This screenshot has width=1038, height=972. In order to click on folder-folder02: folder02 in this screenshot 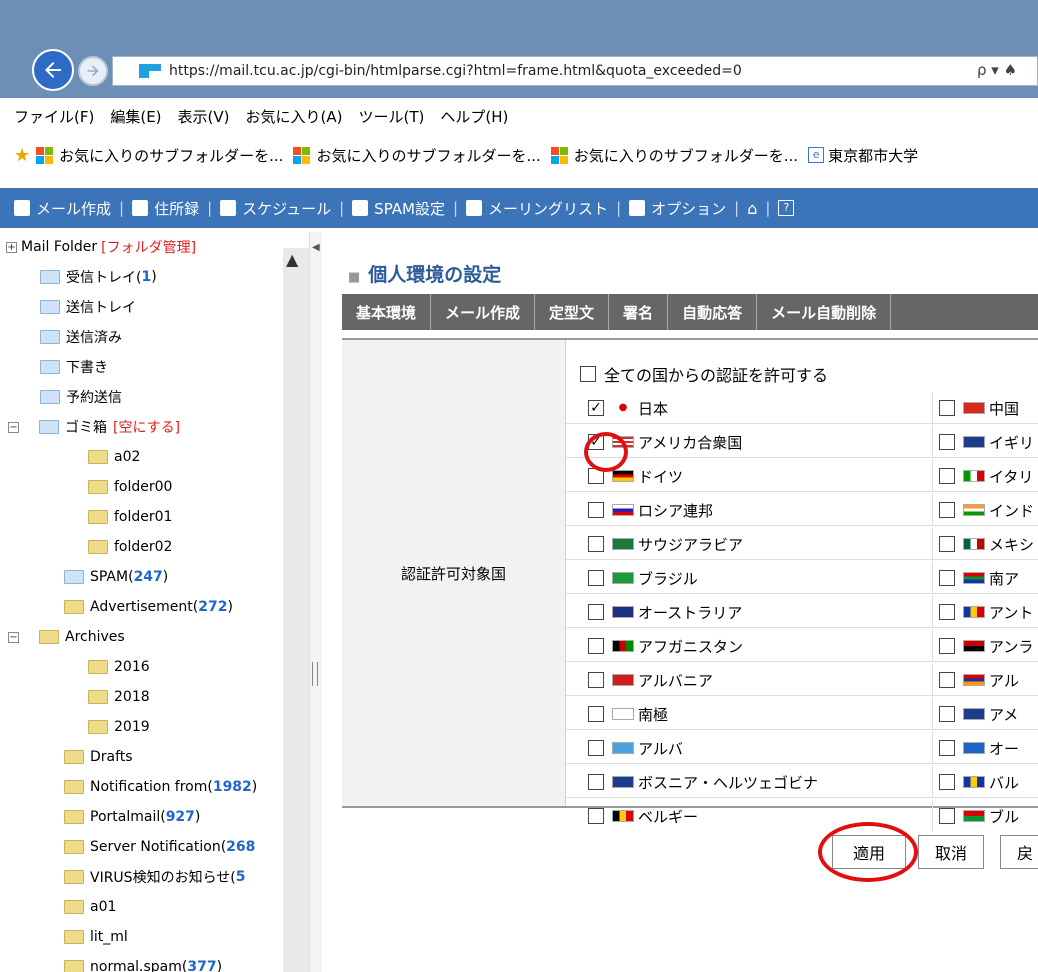, I will do `click(130, 547)`.